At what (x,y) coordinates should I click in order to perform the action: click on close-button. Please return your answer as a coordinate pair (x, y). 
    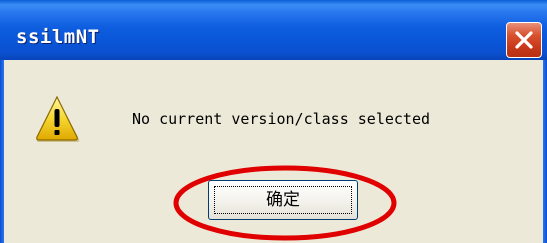
    Looking at the image, I should click on (524, 40).